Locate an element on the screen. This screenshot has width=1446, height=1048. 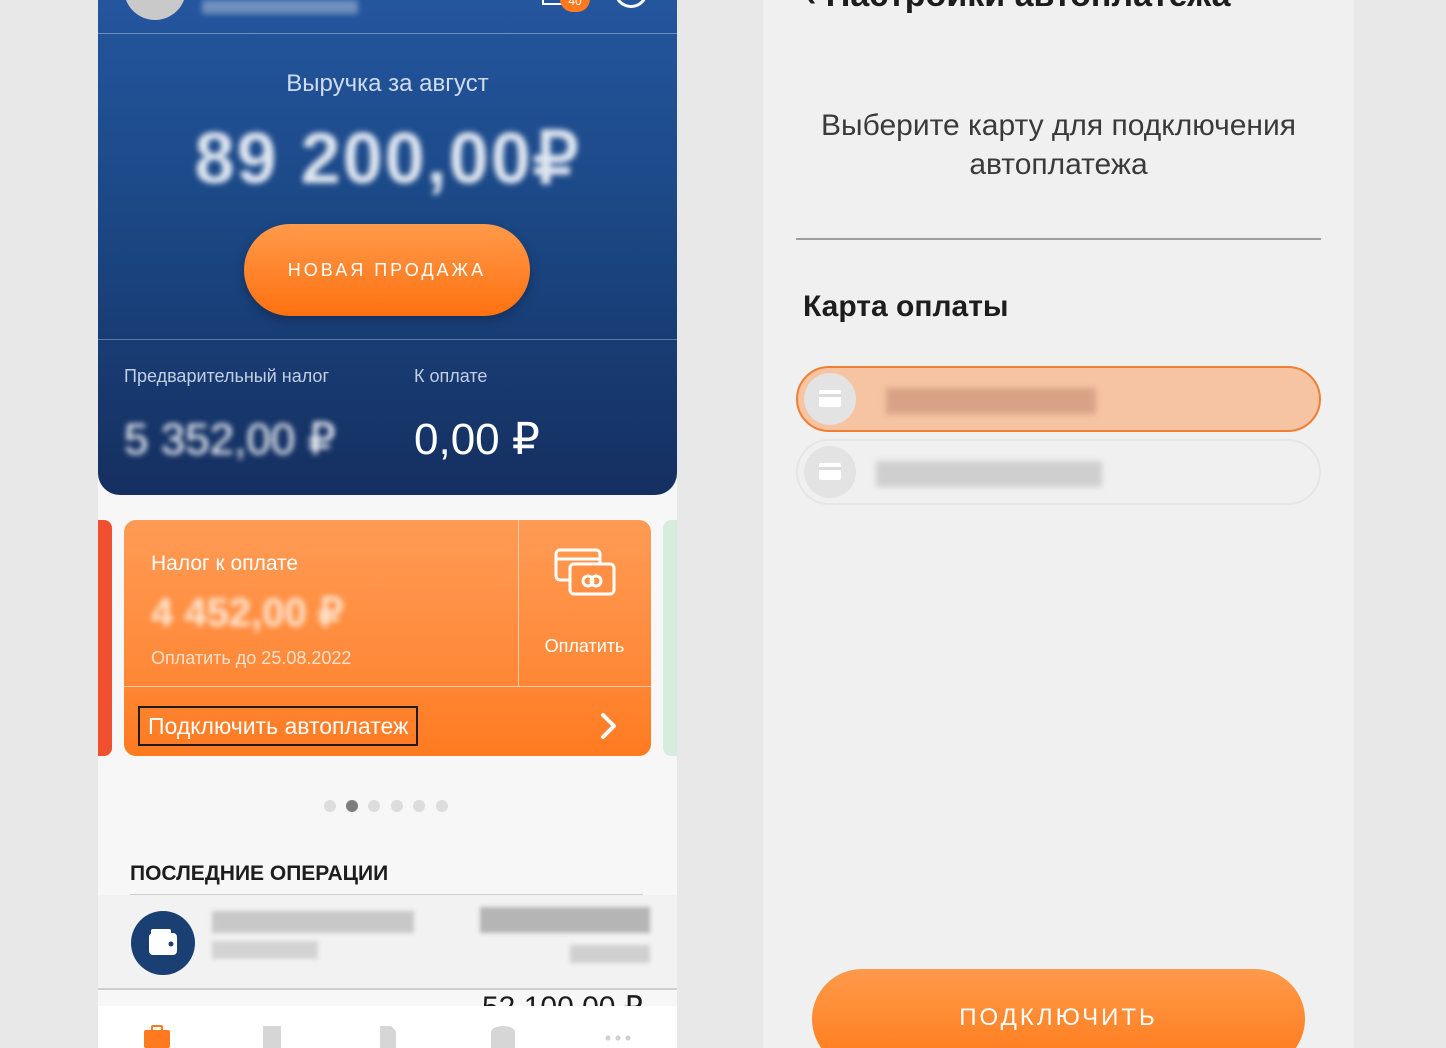
profile-menu-icon is located at coordinates (631, 4).